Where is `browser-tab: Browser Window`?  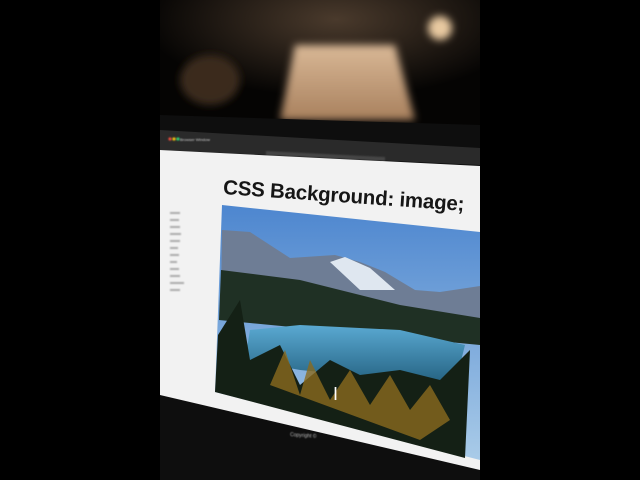
browser-tab: Browser Window is located at coordinates (195, 139).